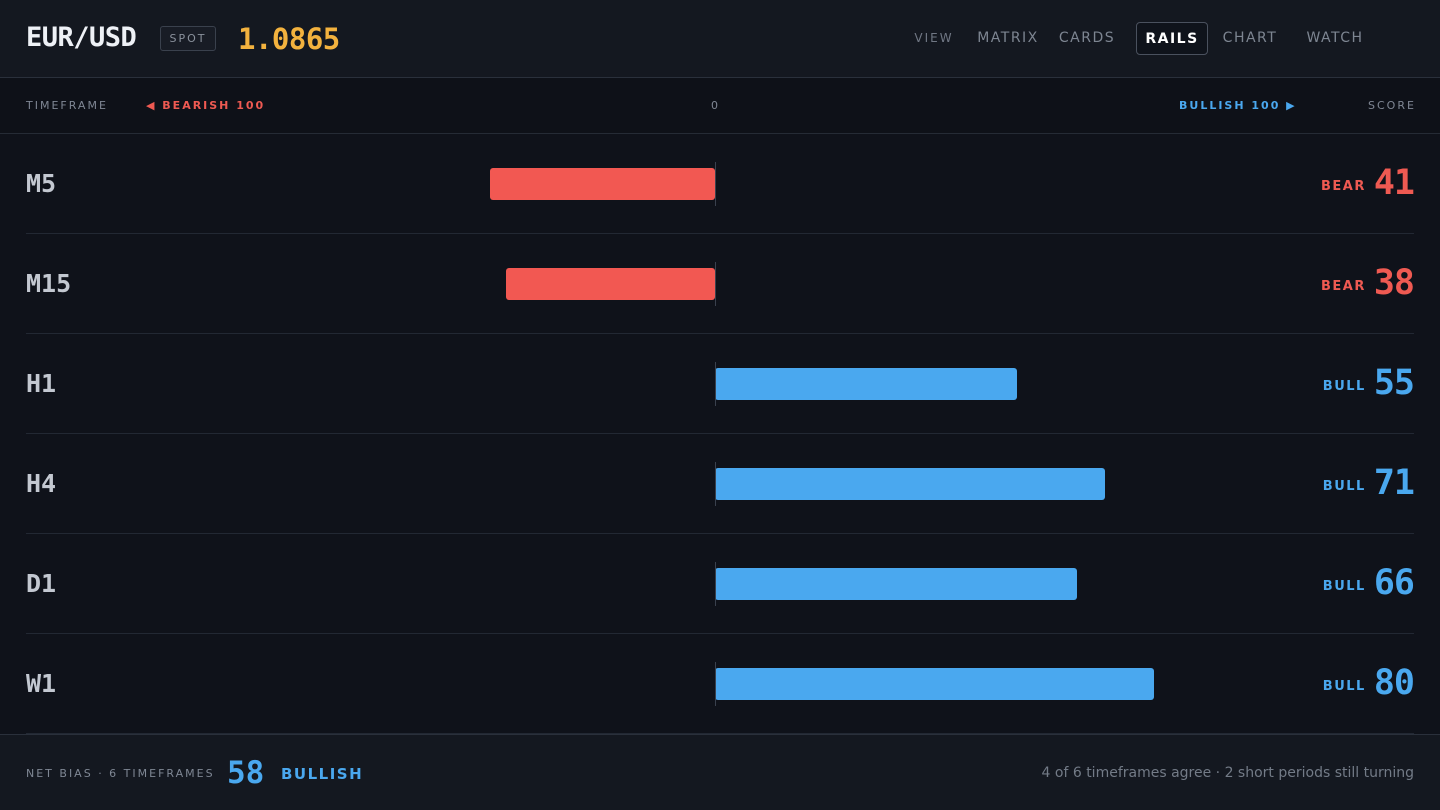 This screenshot has width=1440, height=810. I want to click on score-cell: BULL 71, so click(1368, 483).